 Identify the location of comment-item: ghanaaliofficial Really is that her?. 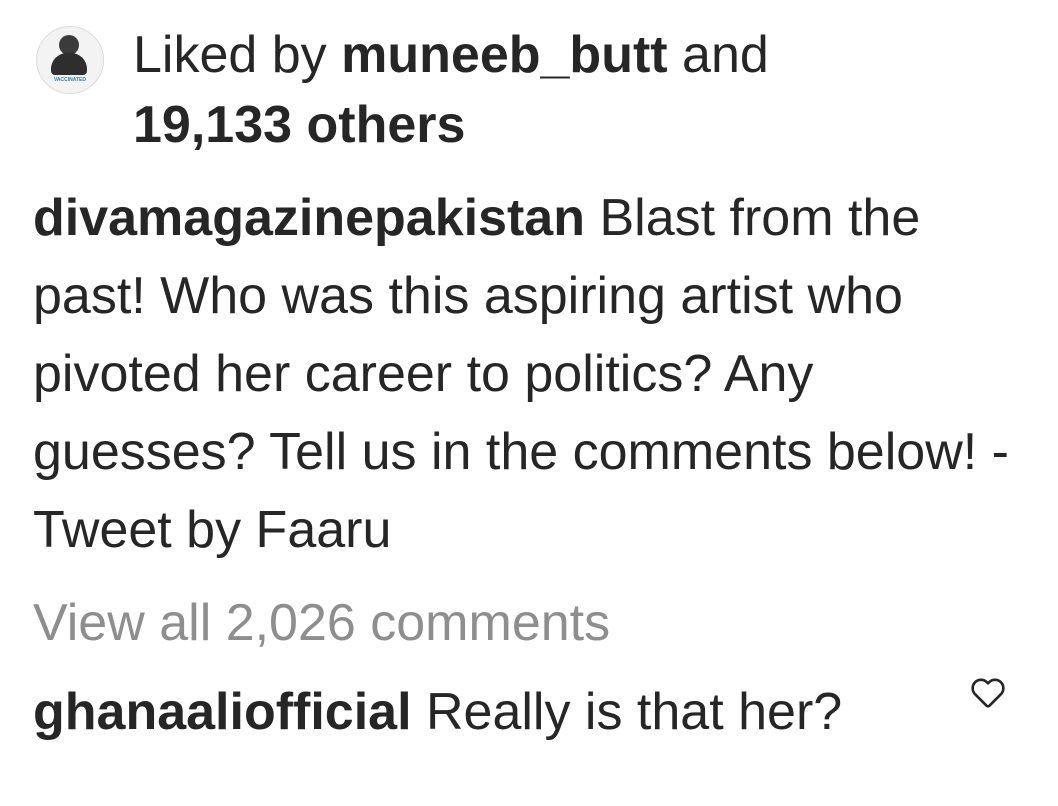
(473, 712).